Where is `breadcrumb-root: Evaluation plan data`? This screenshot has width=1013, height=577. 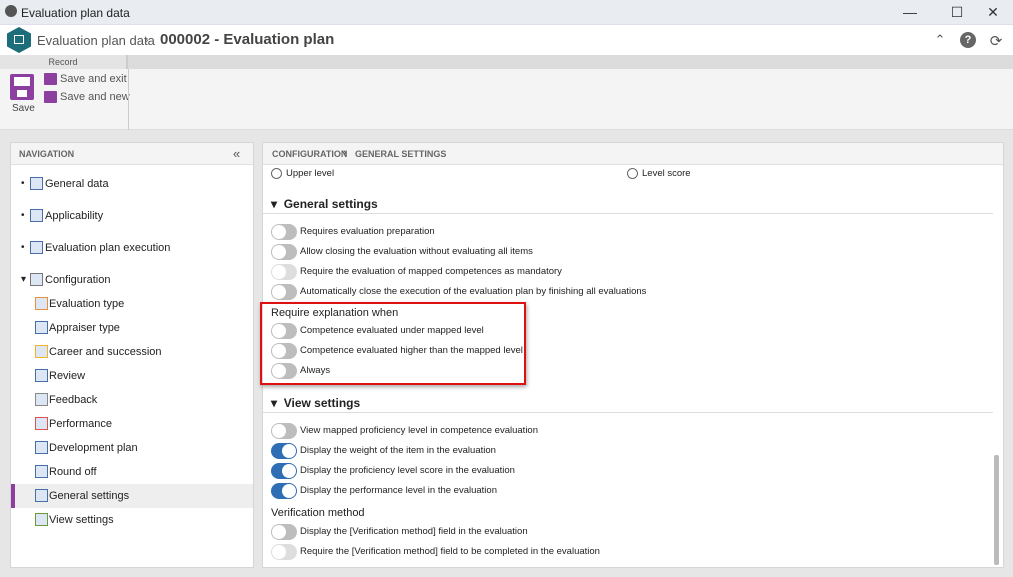
breadcrumb-root: Evaluation plan data is located at coordinates (96, 40).